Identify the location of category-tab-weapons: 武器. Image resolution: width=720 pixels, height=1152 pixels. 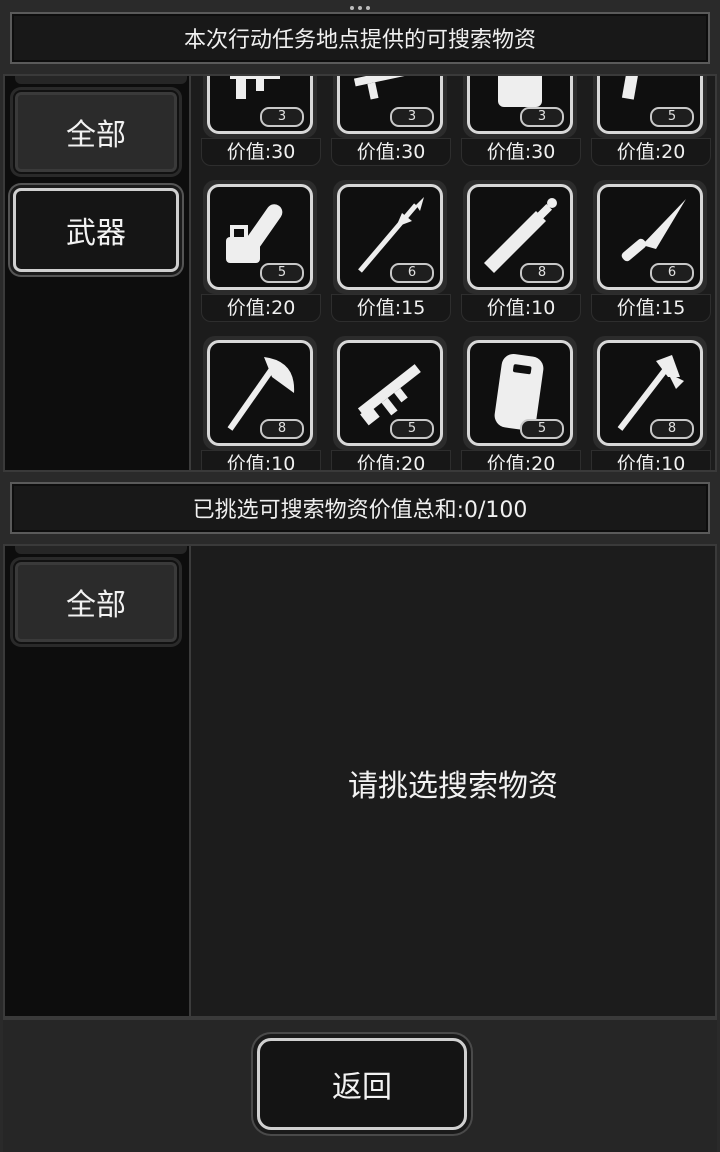
(96, 230).